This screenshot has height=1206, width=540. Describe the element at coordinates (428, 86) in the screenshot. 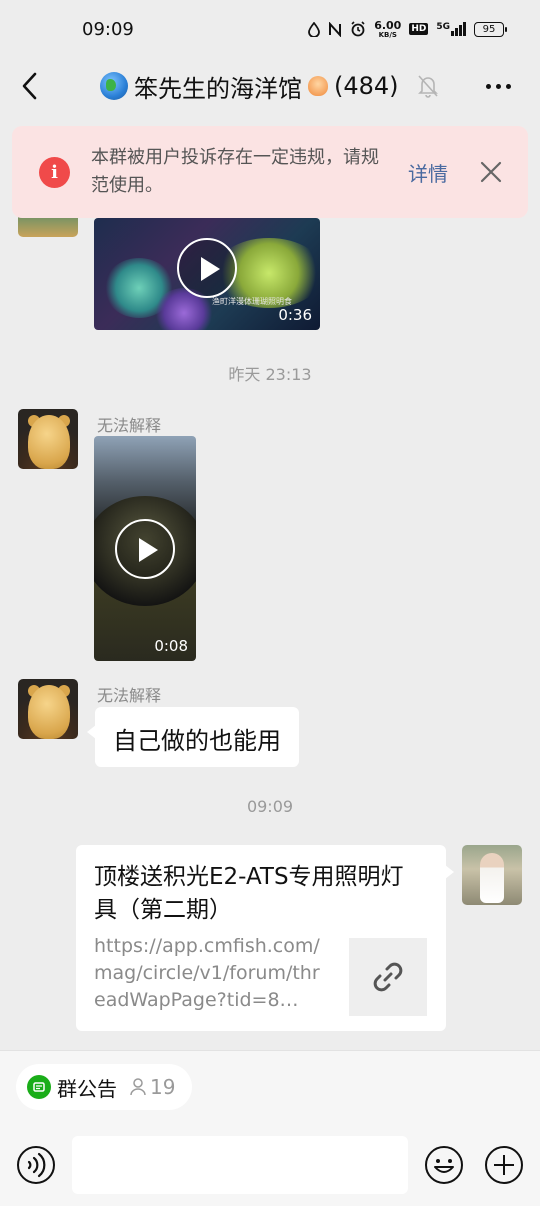

I see `bell-muted-icon` at that location.